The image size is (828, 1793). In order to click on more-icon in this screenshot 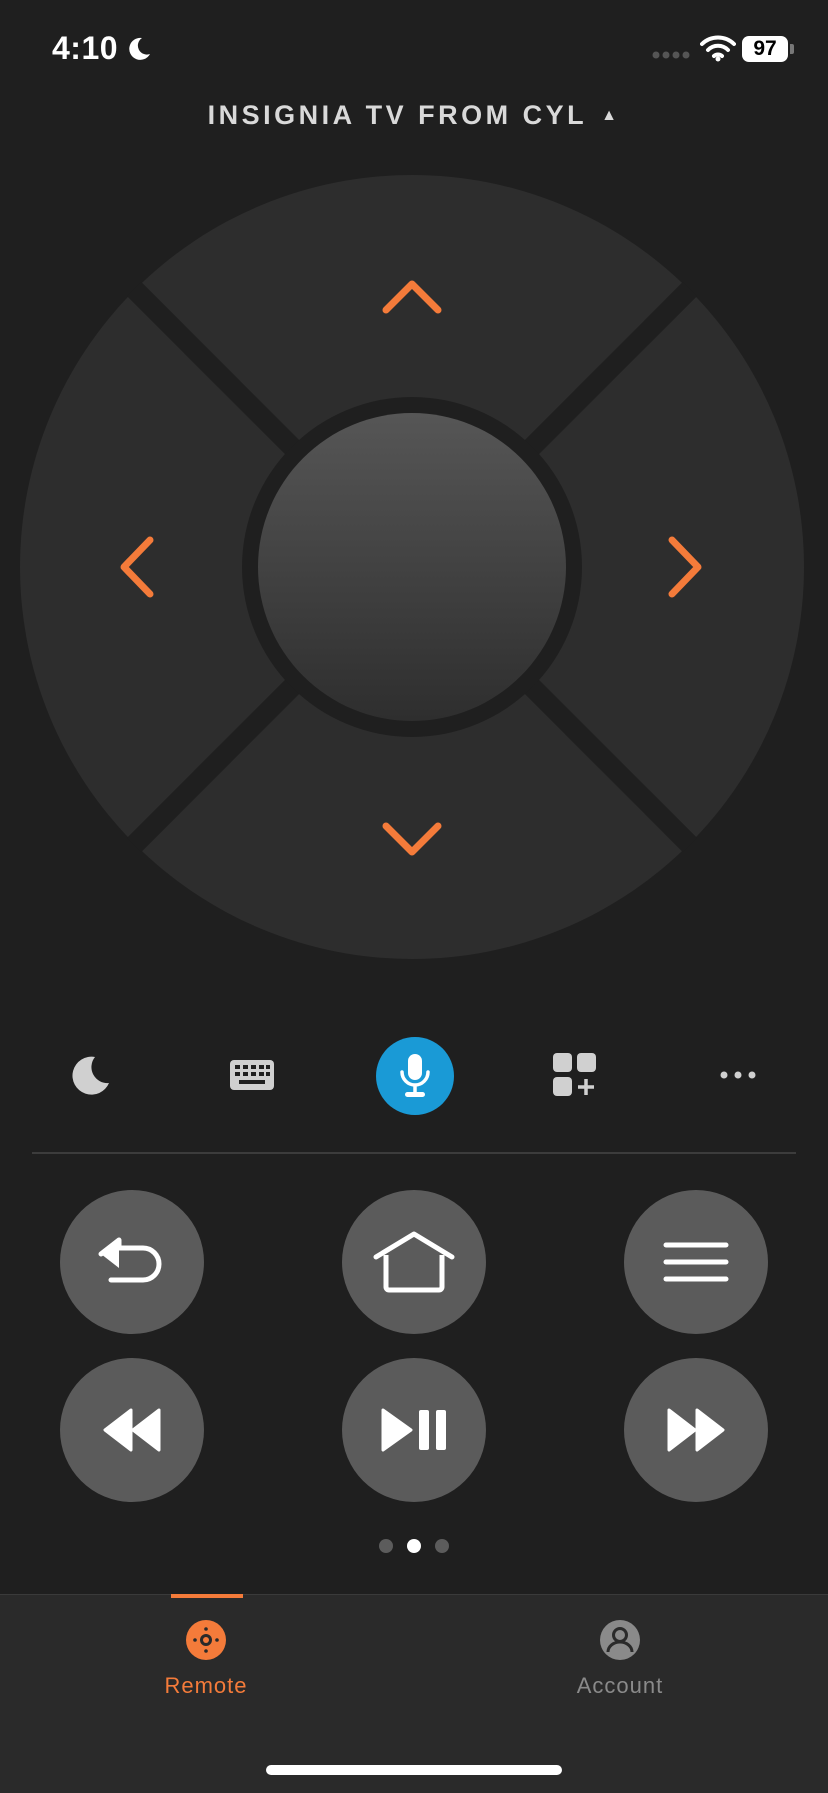, I will do `click(738, 1075)`.